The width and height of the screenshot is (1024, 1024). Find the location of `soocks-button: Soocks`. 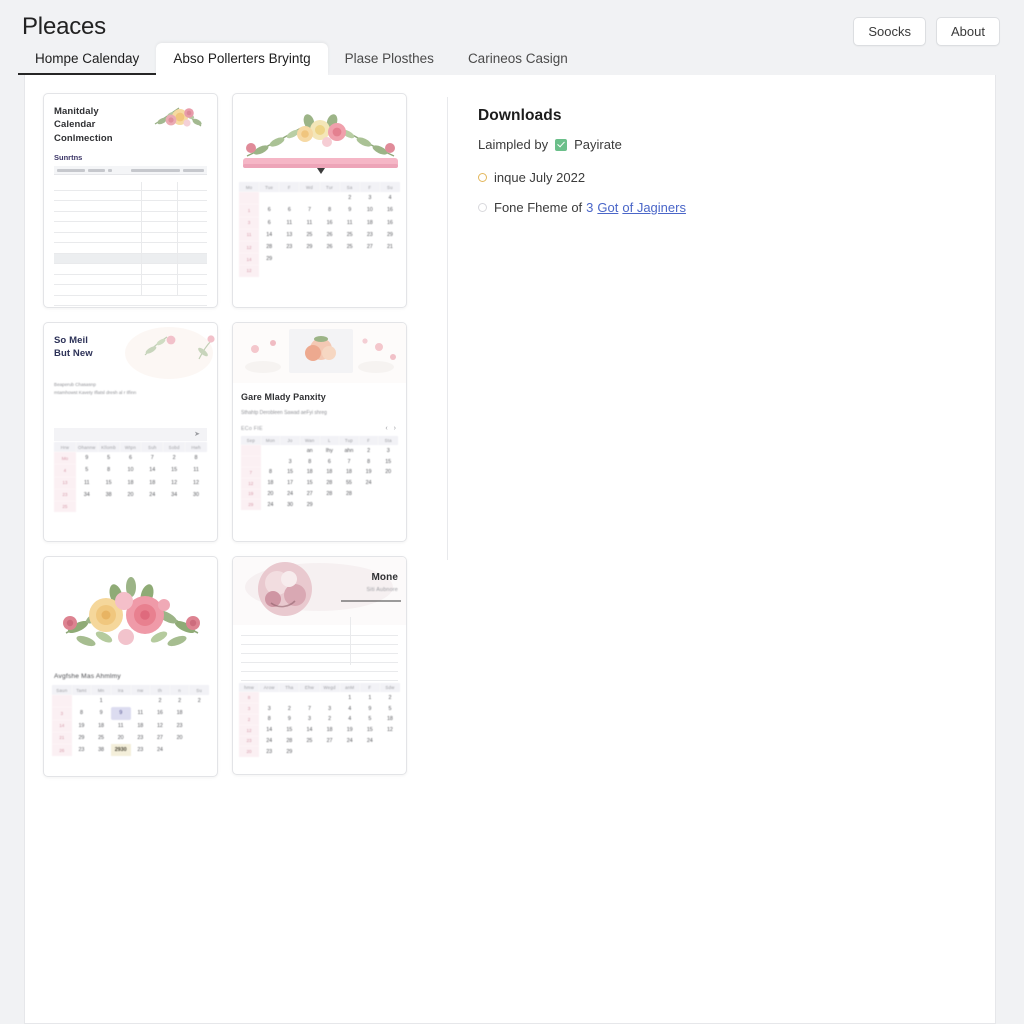

soocks-button: Soocks is located at coordinates (890, 31).